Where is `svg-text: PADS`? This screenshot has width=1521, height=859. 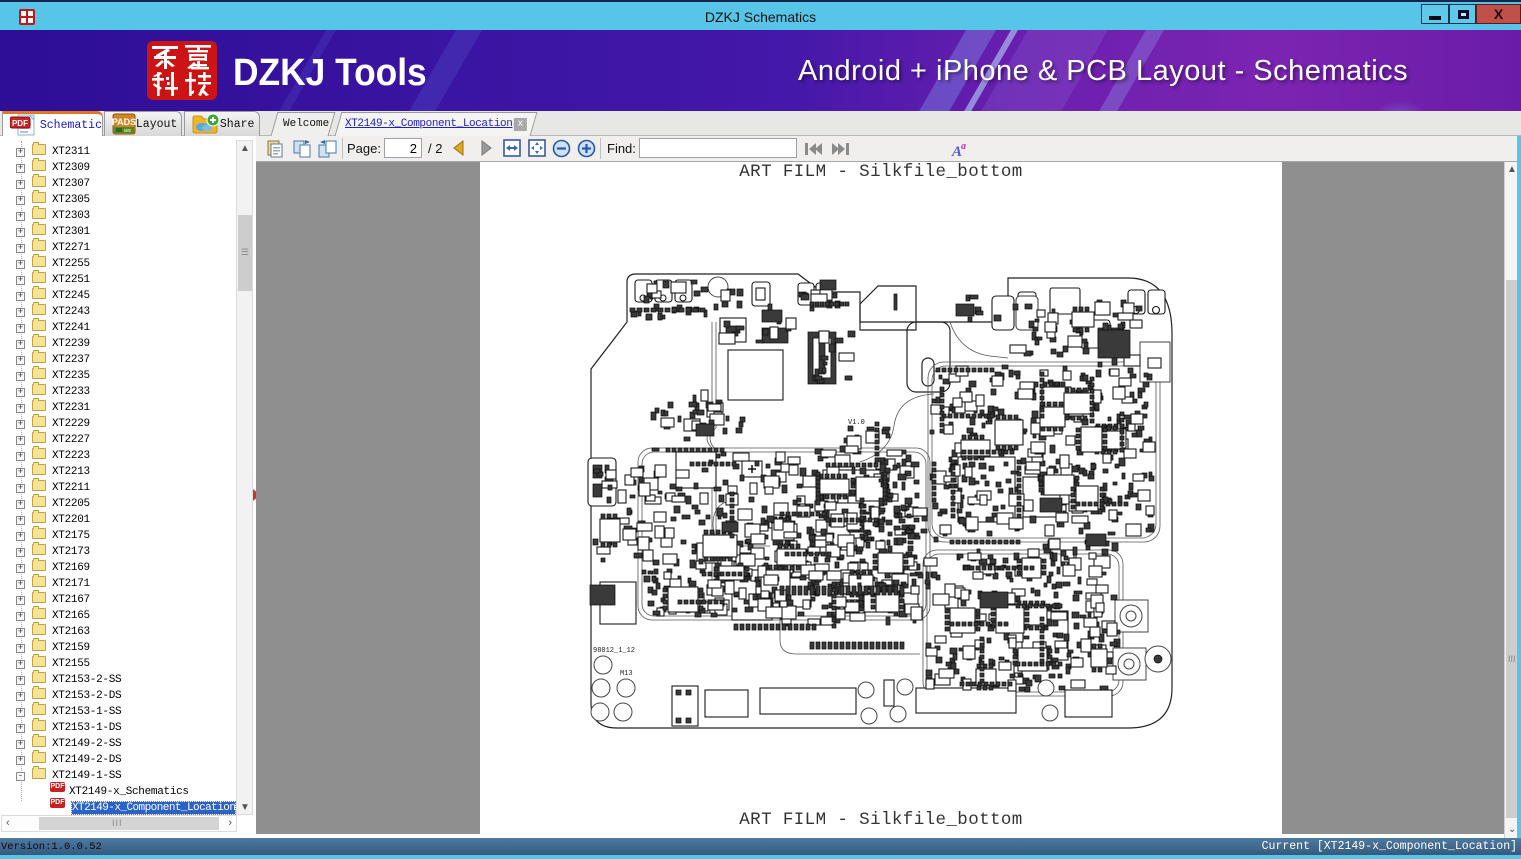 svg-text: PADS is located at coordinates (124, 122).